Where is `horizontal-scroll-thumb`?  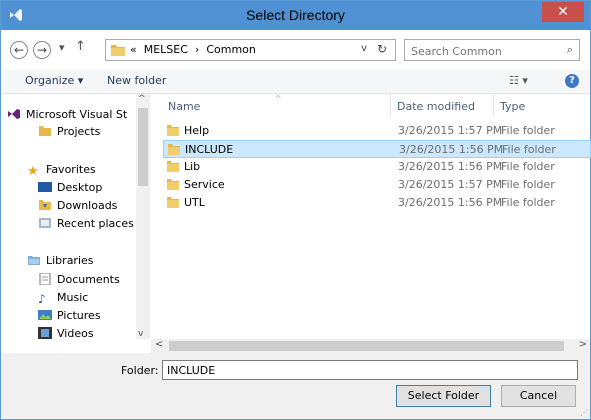 horizontal-scroll-thumb is located at coordinates (366, 346).